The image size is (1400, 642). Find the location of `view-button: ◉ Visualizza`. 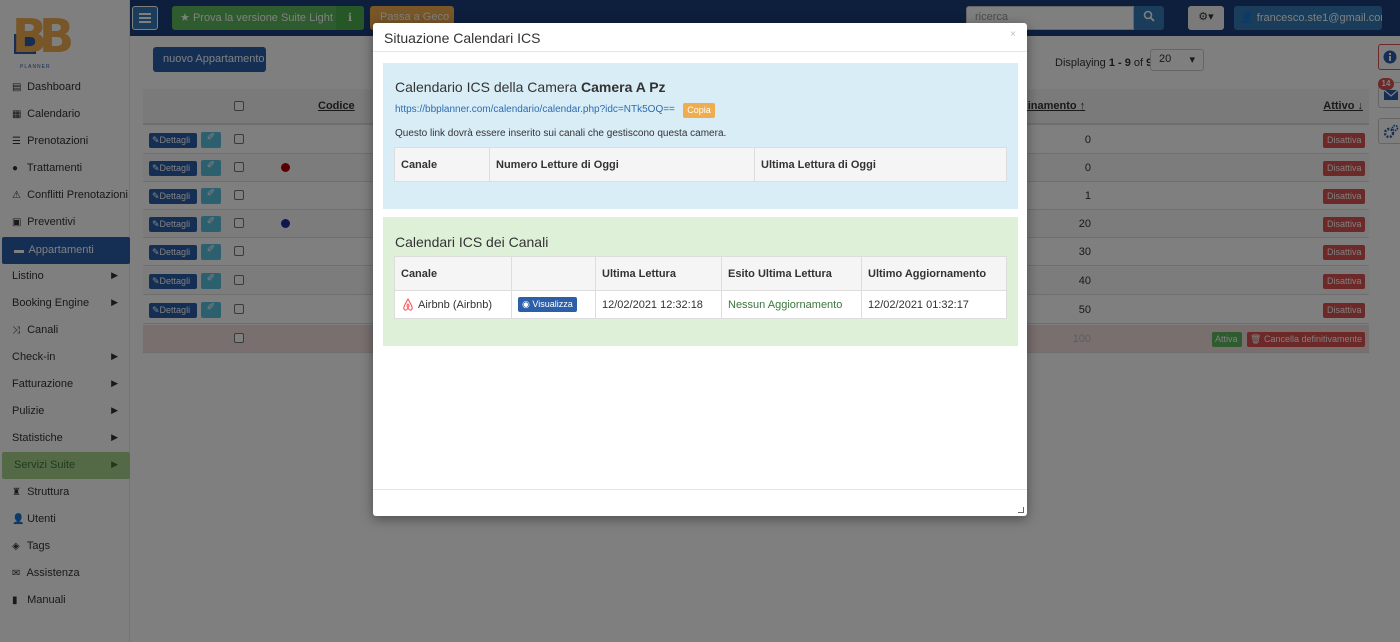

view-button: ◉ Visualizza is located at coordinates (547, 304).